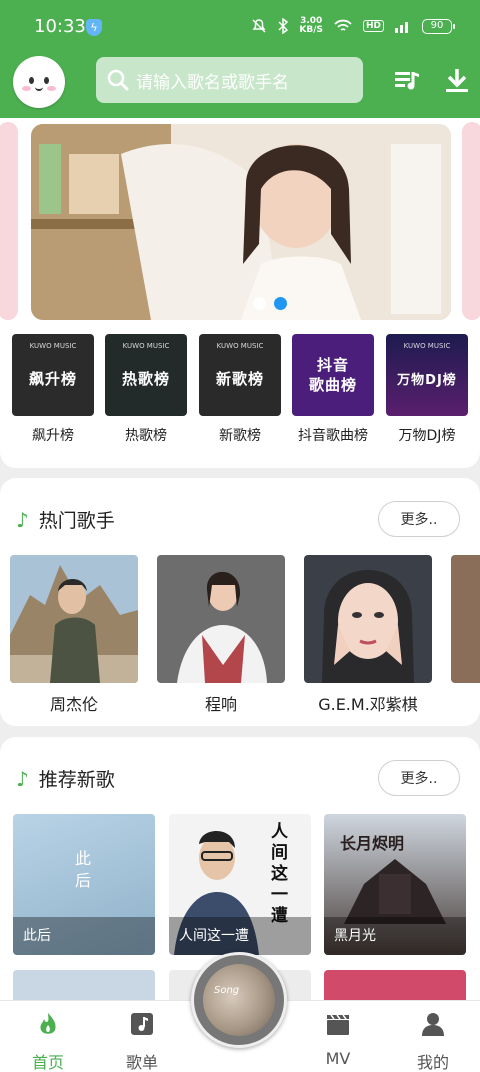  I want to click on section-title: 热门歌手, so click(76, 521).